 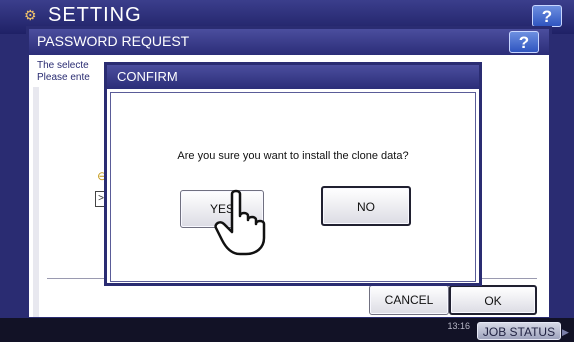 I want to click on no-button: NO, so click(x=366, y=206).